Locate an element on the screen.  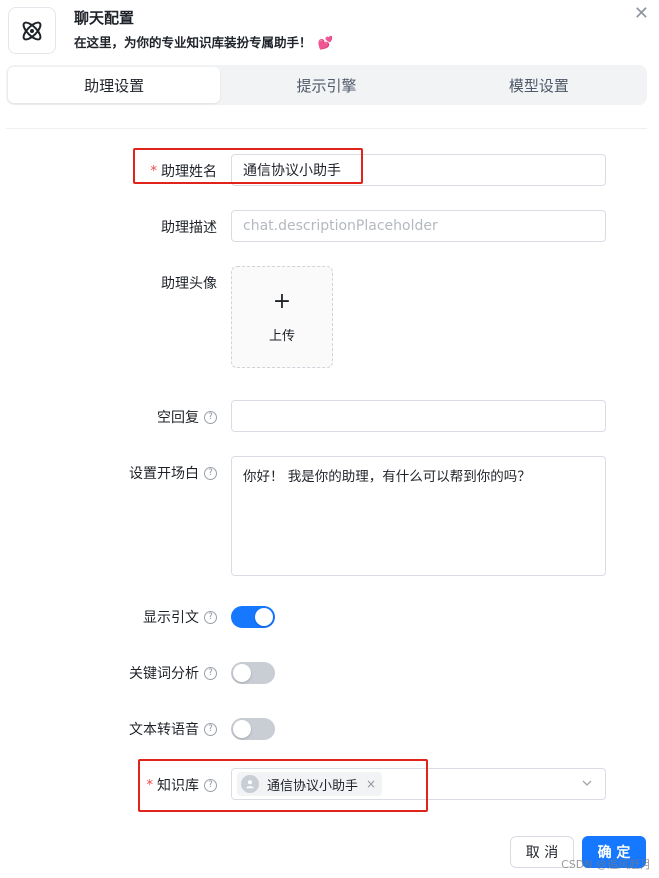
knowledge-base-tag-label: 通信协议小助手 is located at coordinates (313, 786).